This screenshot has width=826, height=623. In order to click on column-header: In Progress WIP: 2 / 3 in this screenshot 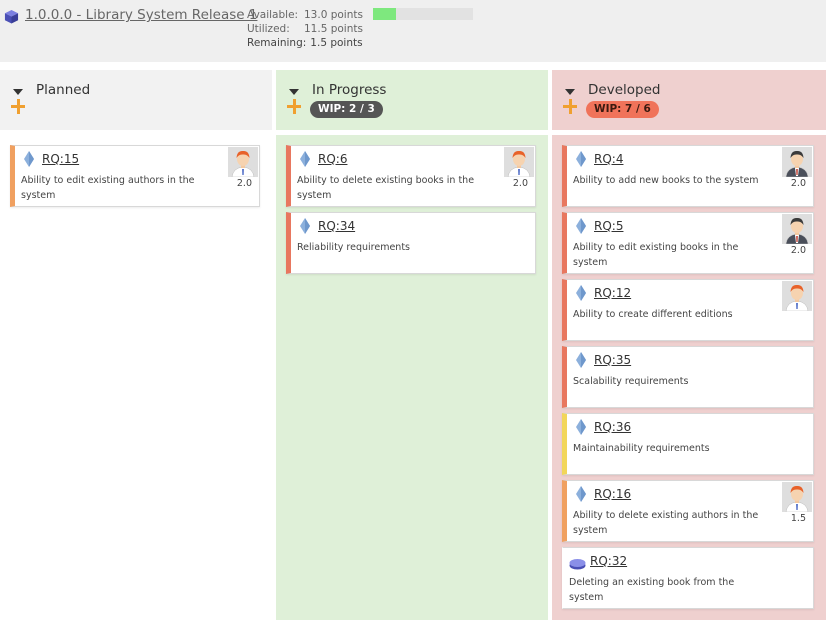, I will do `click(412, 100)`.